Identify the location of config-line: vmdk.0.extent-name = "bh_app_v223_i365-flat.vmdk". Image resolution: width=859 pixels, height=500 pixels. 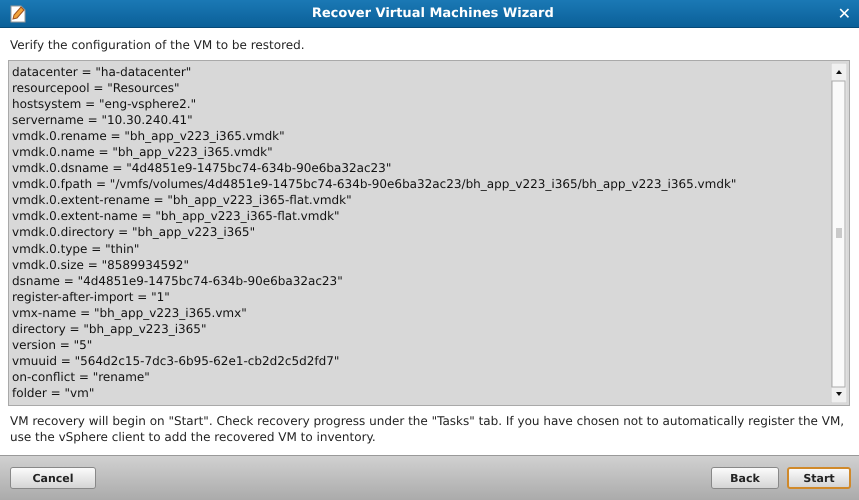
(176, 216).